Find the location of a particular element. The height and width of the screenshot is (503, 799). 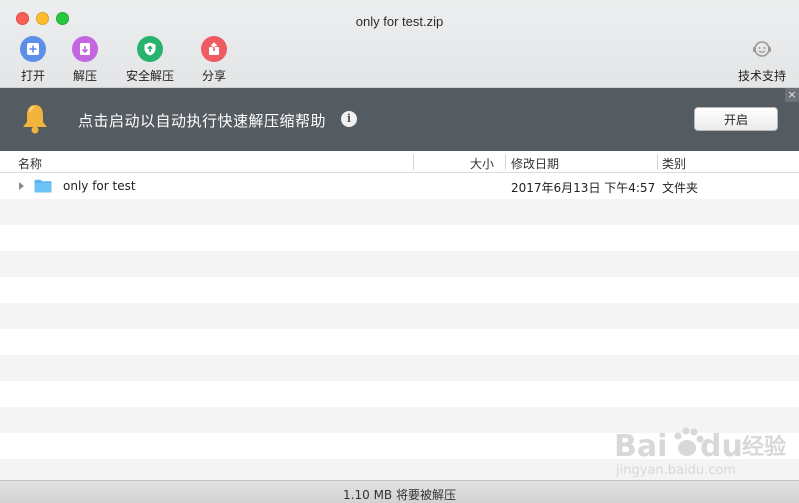

watermark-brand-2: du is located at coordinates (721, 446).